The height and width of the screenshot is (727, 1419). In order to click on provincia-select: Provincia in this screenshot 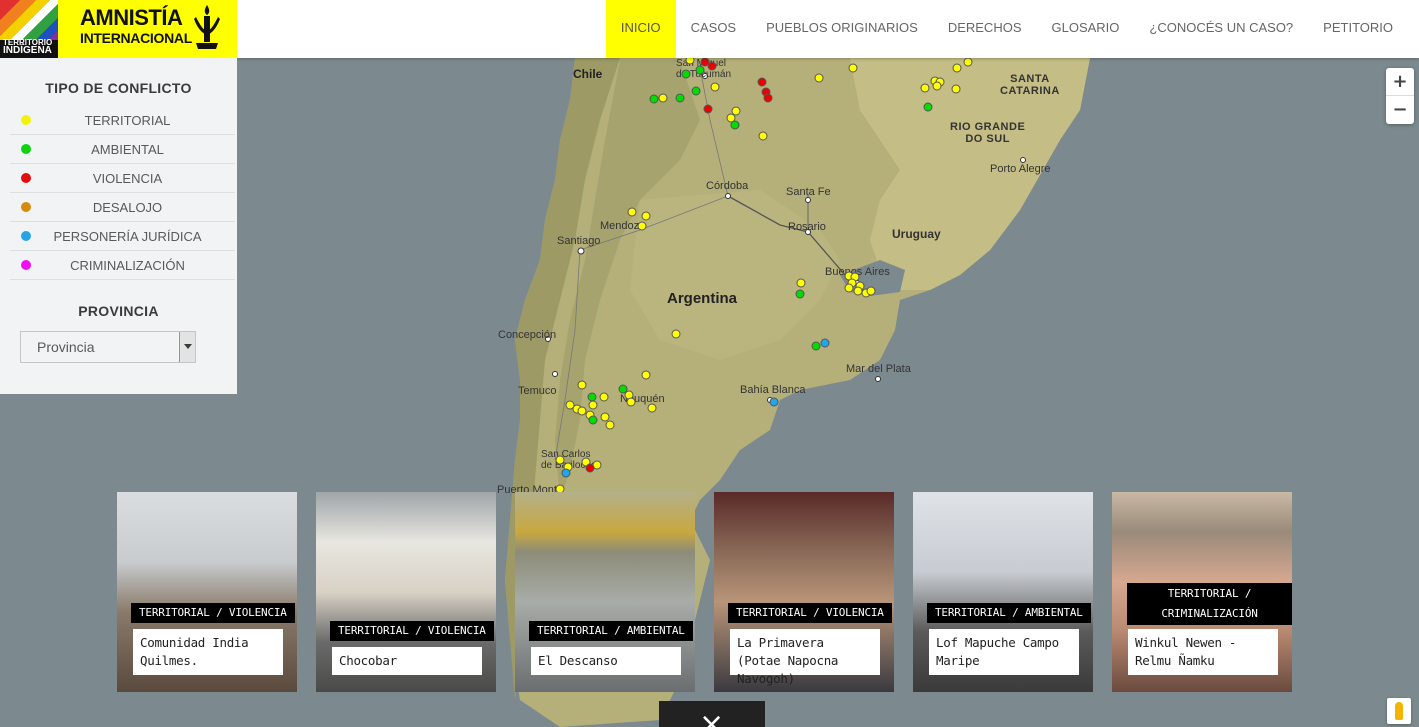, I will do `click(108, 347)`.